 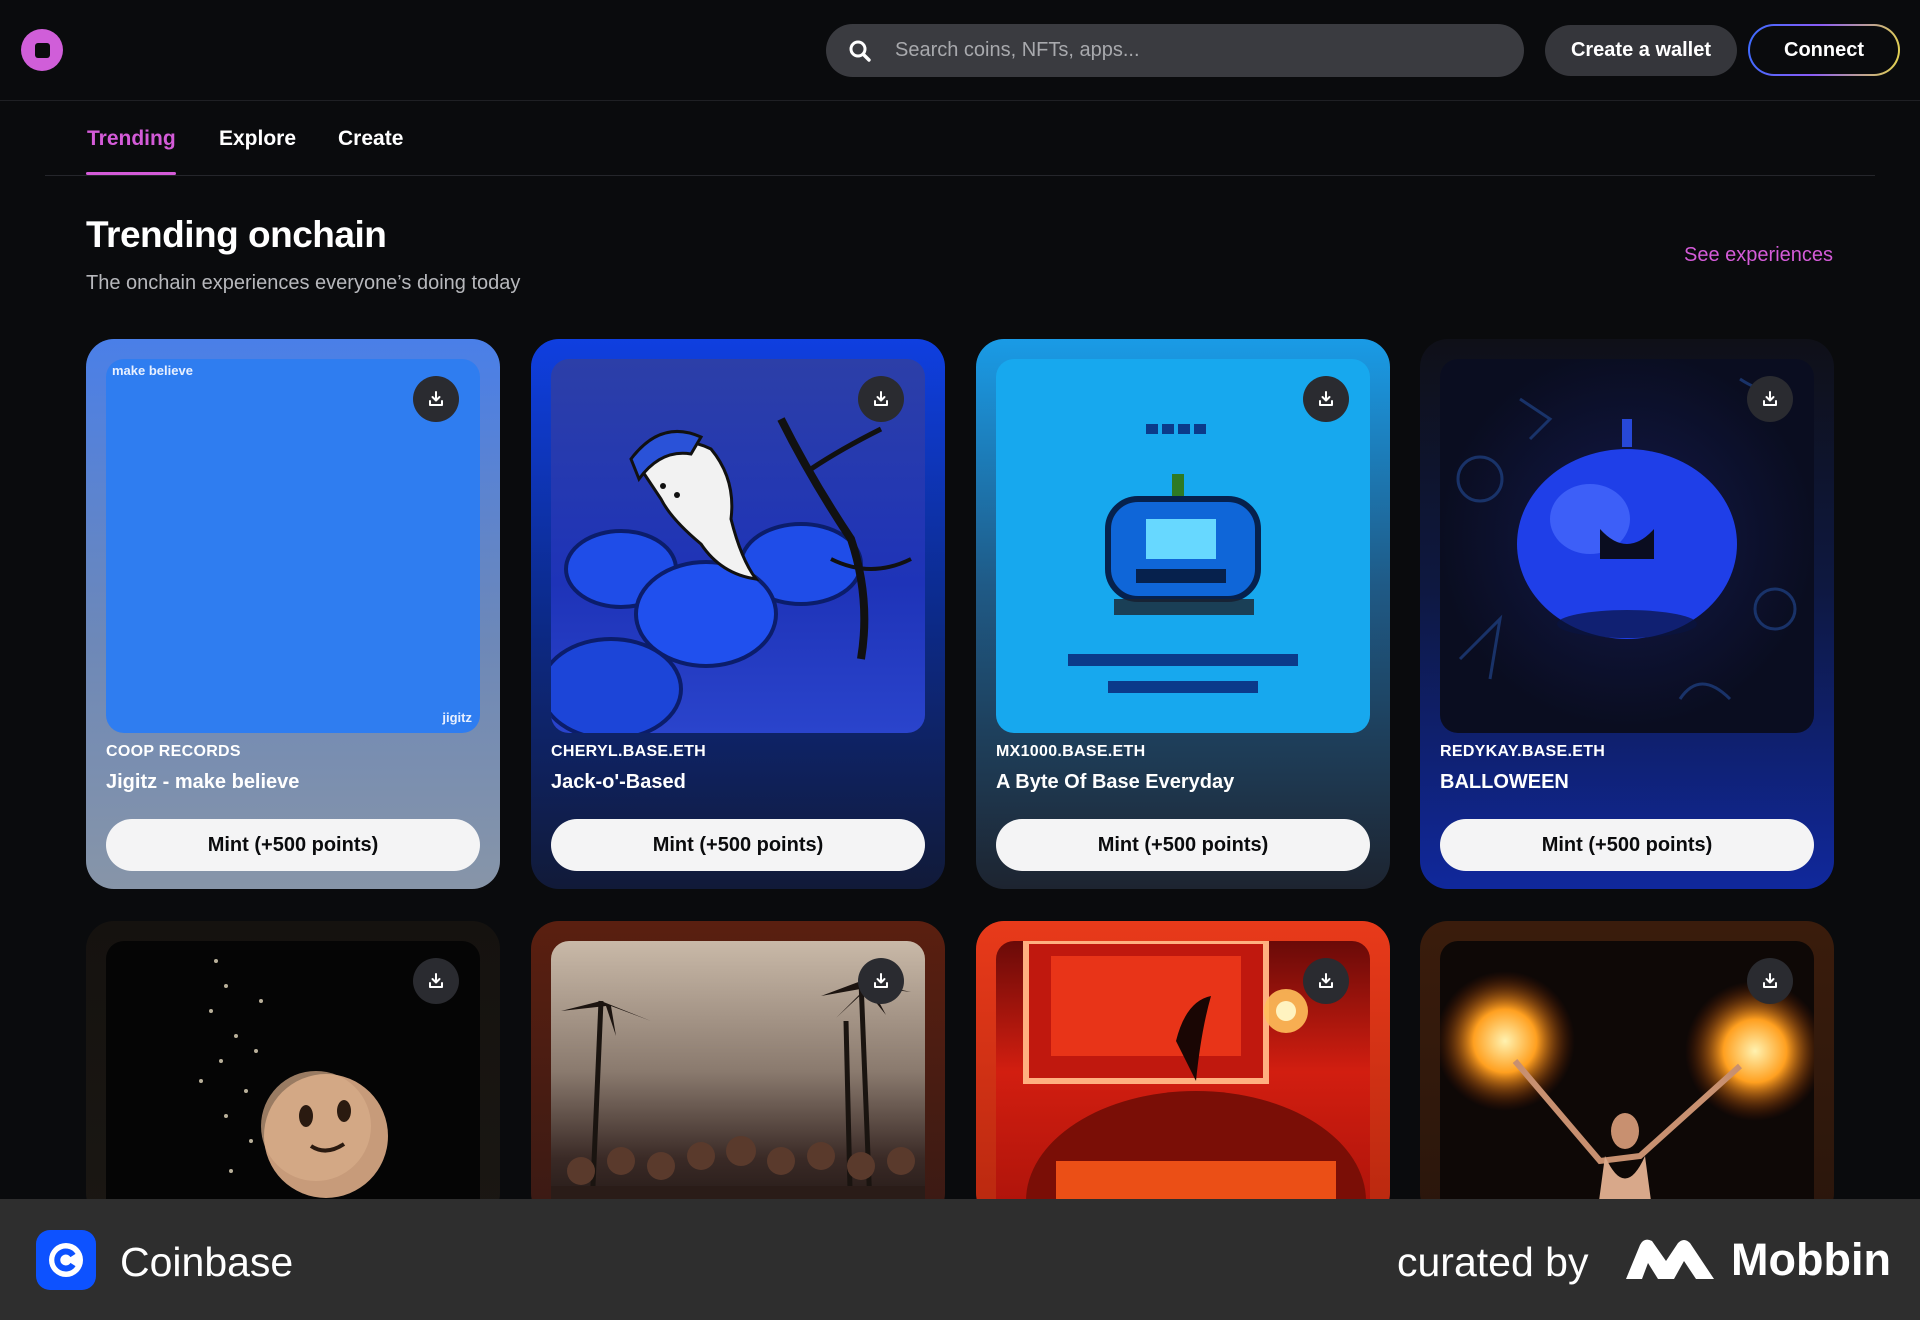 I want to click on tab-bar: Trending Explore Create, so click(x=960, y=138).